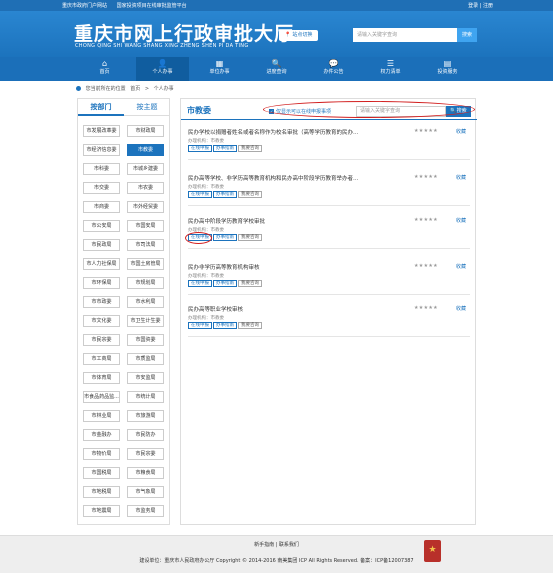  What do you see at coordinates (145, 340) in the screenshot?
I see `department-item: 市国资委` at bounding box center [145, 340].